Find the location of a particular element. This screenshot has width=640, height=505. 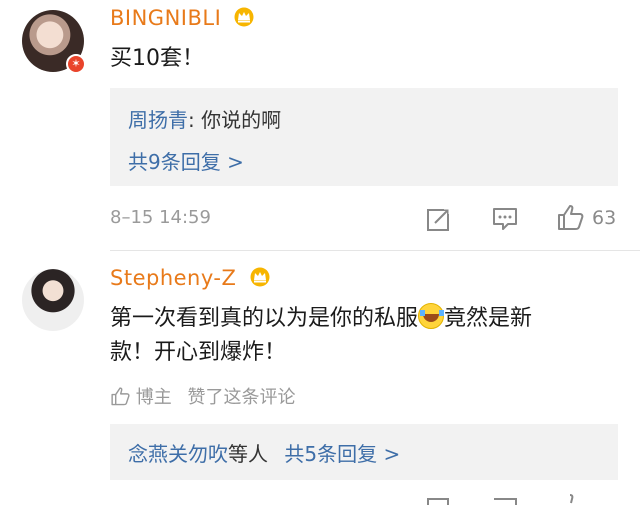

reply-summary-box: 念燕关勿吹等人 共5条回复 > is located at coordinates (364, 452).